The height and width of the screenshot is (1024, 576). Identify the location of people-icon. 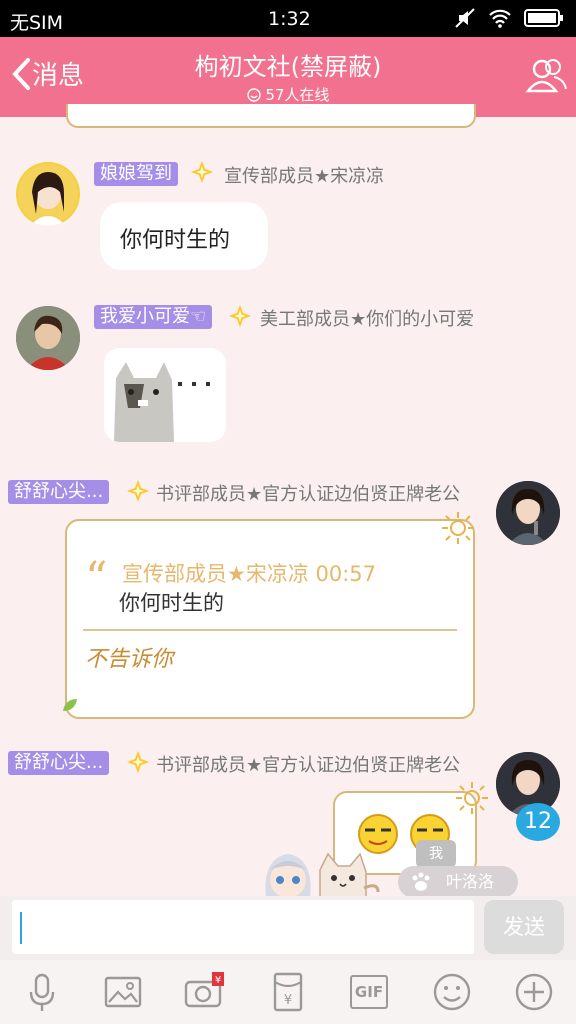
(546, 76).